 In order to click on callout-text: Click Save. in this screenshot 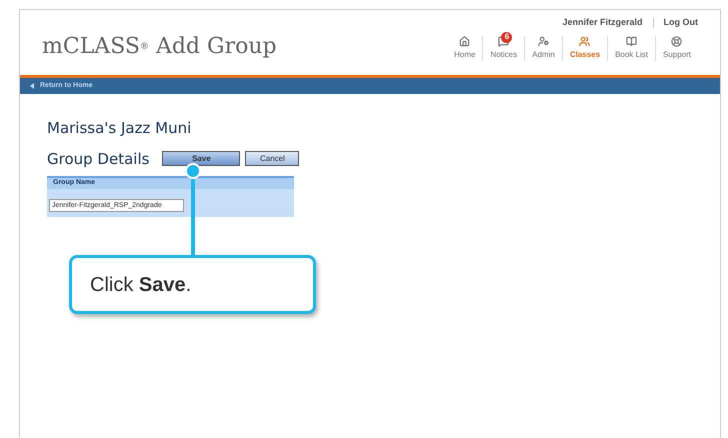, I will do `click(141, 285)`.